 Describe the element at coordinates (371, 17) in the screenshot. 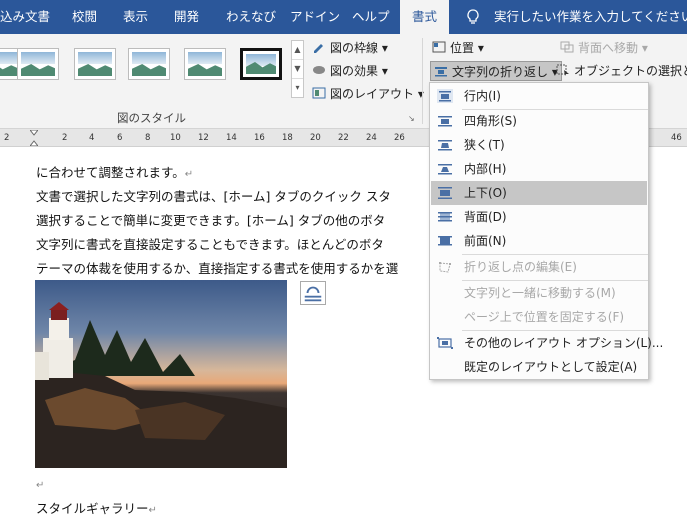

I see `tab-help: ヘルプ` at that location.